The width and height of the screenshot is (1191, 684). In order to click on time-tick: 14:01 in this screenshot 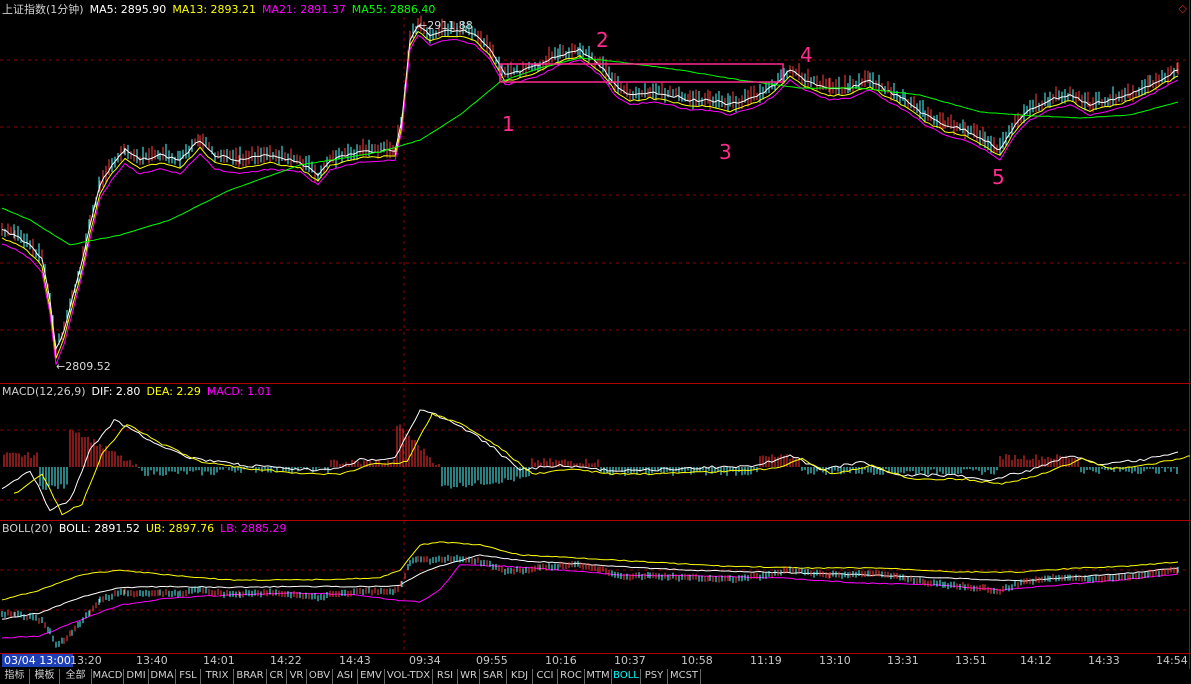, I will do `click(219, 660)`.